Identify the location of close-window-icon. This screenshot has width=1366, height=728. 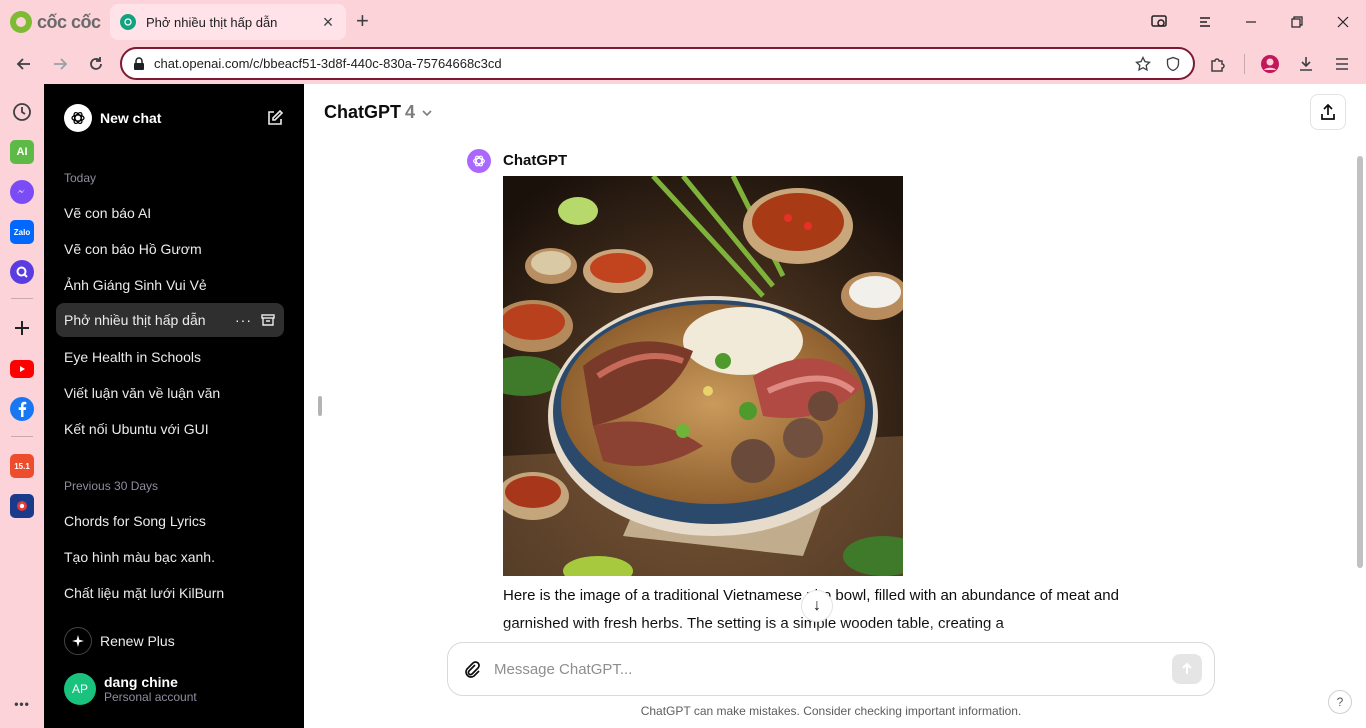
(1343, 22).